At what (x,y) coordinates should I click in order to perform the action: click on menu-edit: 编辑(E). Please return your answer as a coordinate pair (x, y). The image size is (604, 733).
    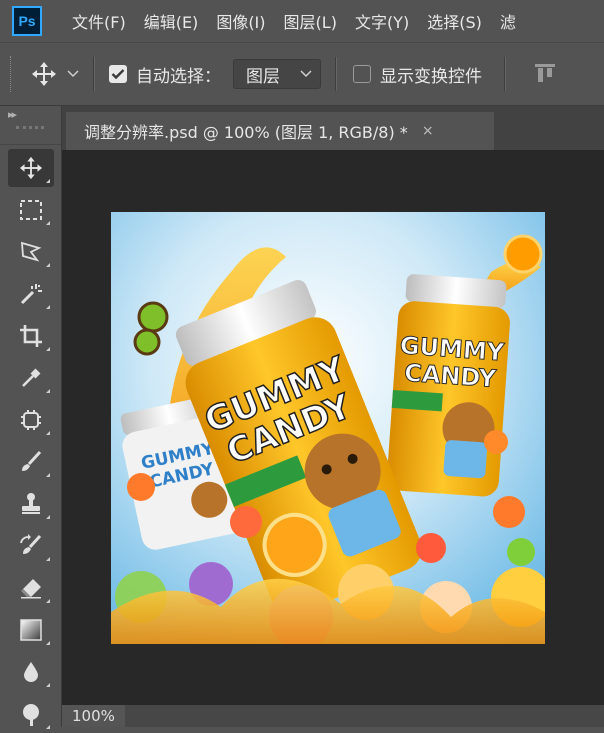
    Looking at the image, I should click on (171, 21).